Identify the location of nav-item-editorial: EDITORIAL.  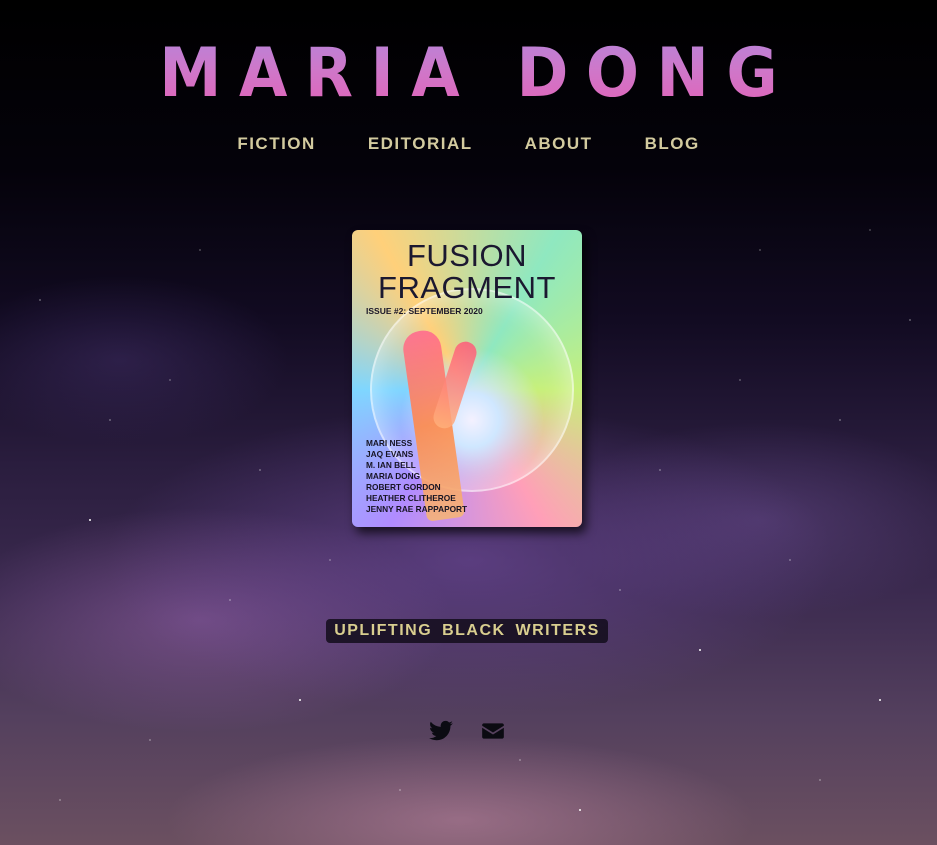
(420, 144).